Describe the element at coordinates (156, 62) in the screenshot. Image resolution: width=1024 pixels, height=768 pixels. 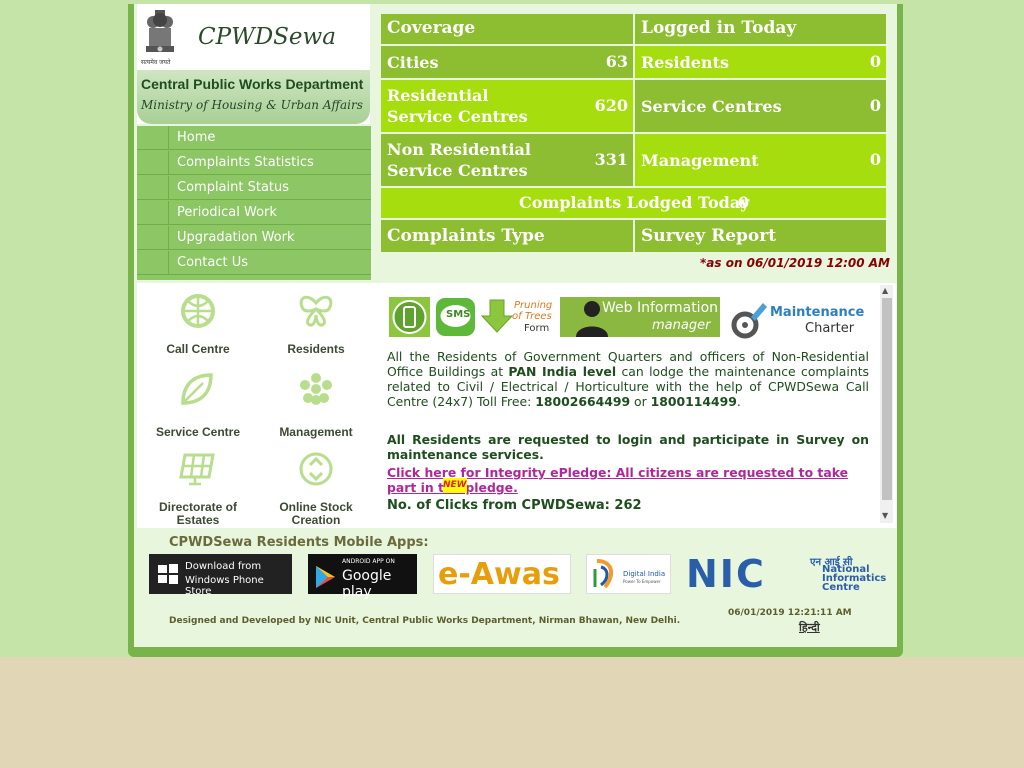
I see `emblem-motto: सत्यमेव जयते` at that location.